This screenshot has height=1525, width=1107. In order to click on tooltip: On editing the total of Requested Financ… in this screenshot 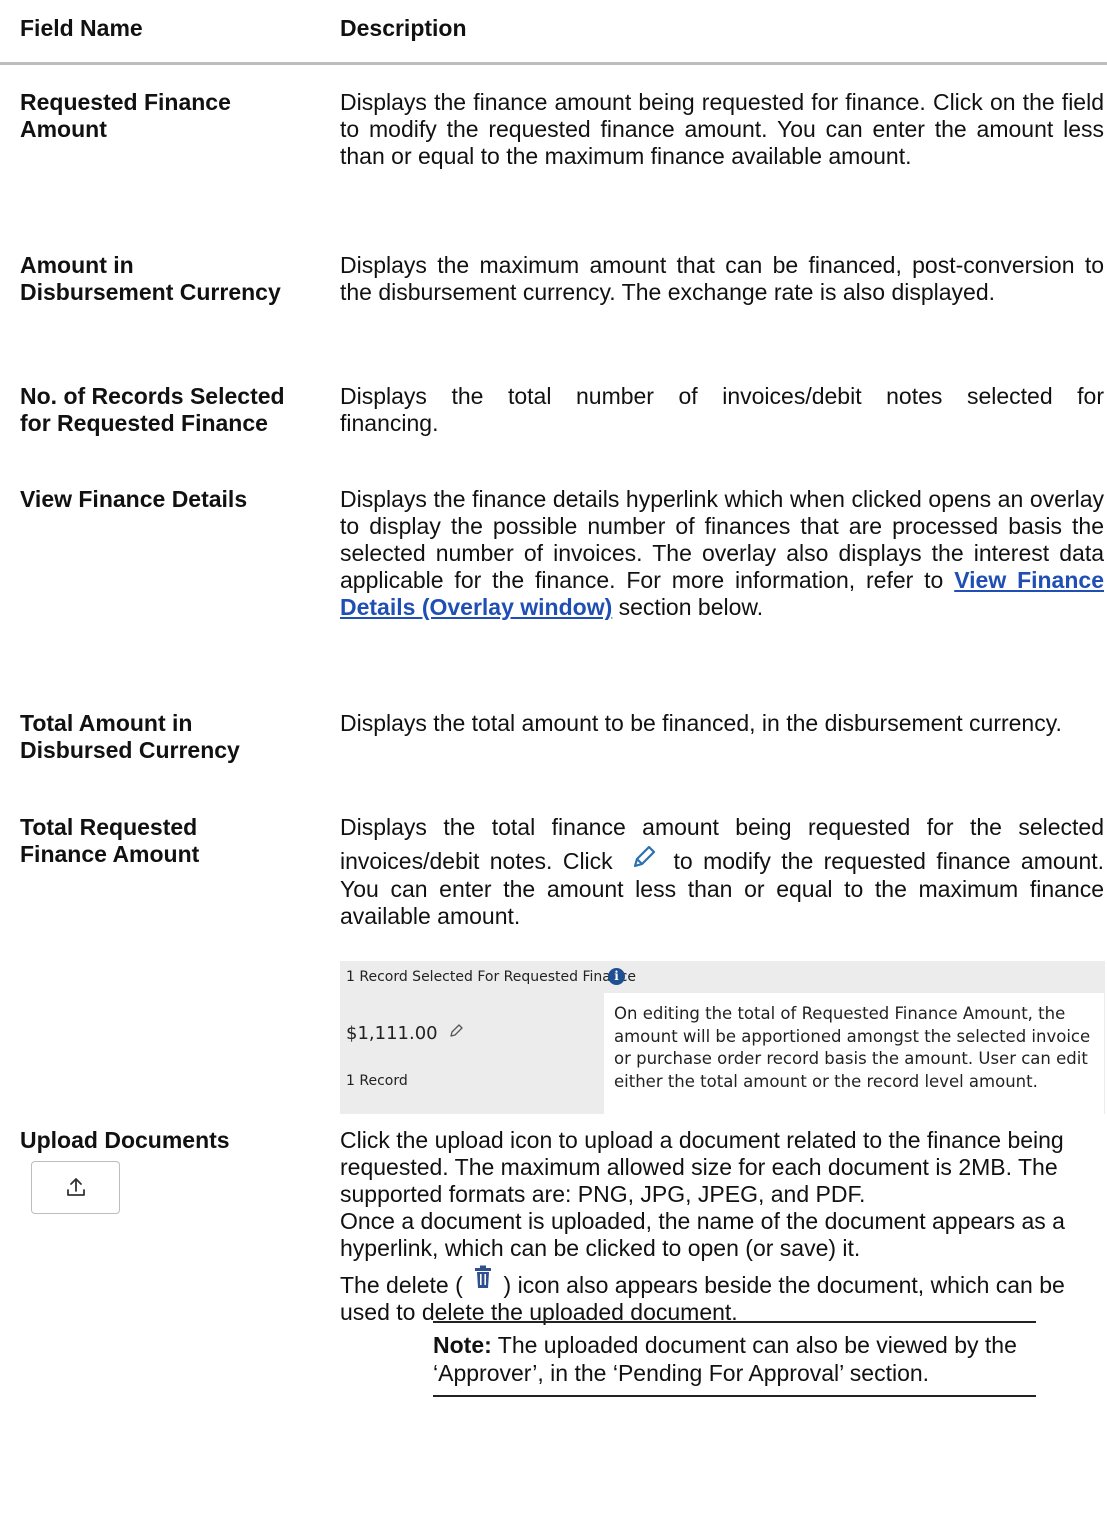, I will do `click(854, 1053)`.